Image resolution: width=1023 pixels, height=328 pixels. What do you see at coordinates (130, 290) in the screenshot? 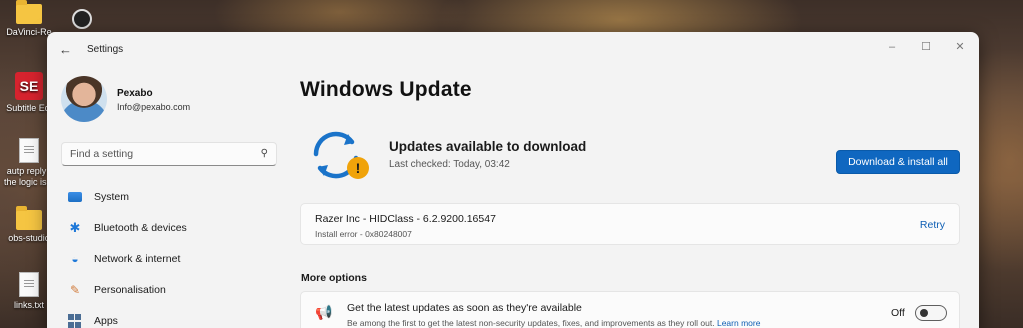
I see `sidebar-item-label: Personalisation` at bounding box center [130, 290].